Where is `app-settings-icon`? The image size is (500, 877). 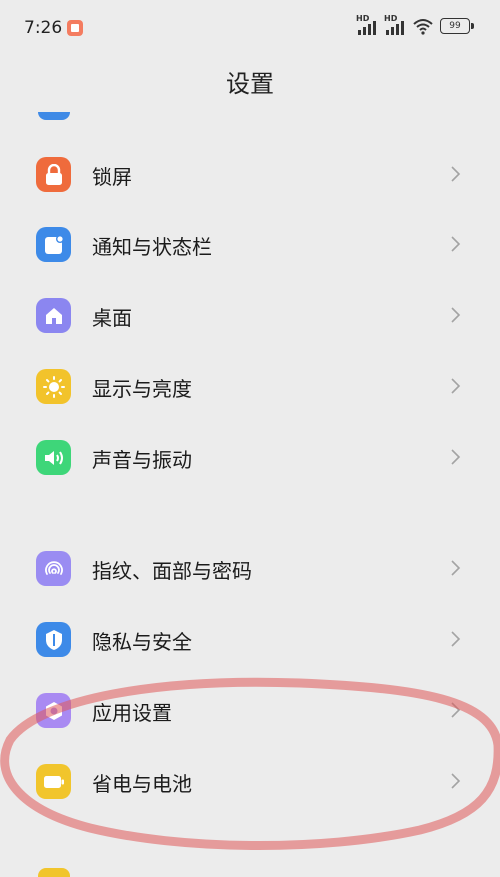
app-settings-icon is located at coordinates (53, 710).